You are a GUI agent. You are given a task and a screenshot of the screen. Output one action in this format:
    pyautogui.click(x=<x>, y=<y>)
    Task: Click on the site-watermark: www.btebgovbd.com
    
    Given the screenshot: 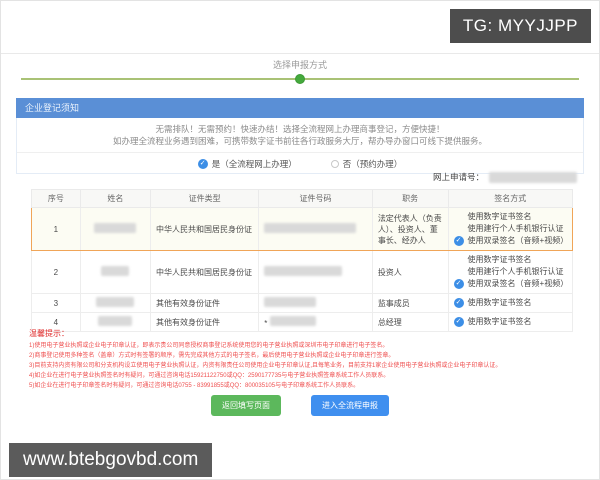 What is the action you would take?
    pyautogui.click(x=111, y=460)
    